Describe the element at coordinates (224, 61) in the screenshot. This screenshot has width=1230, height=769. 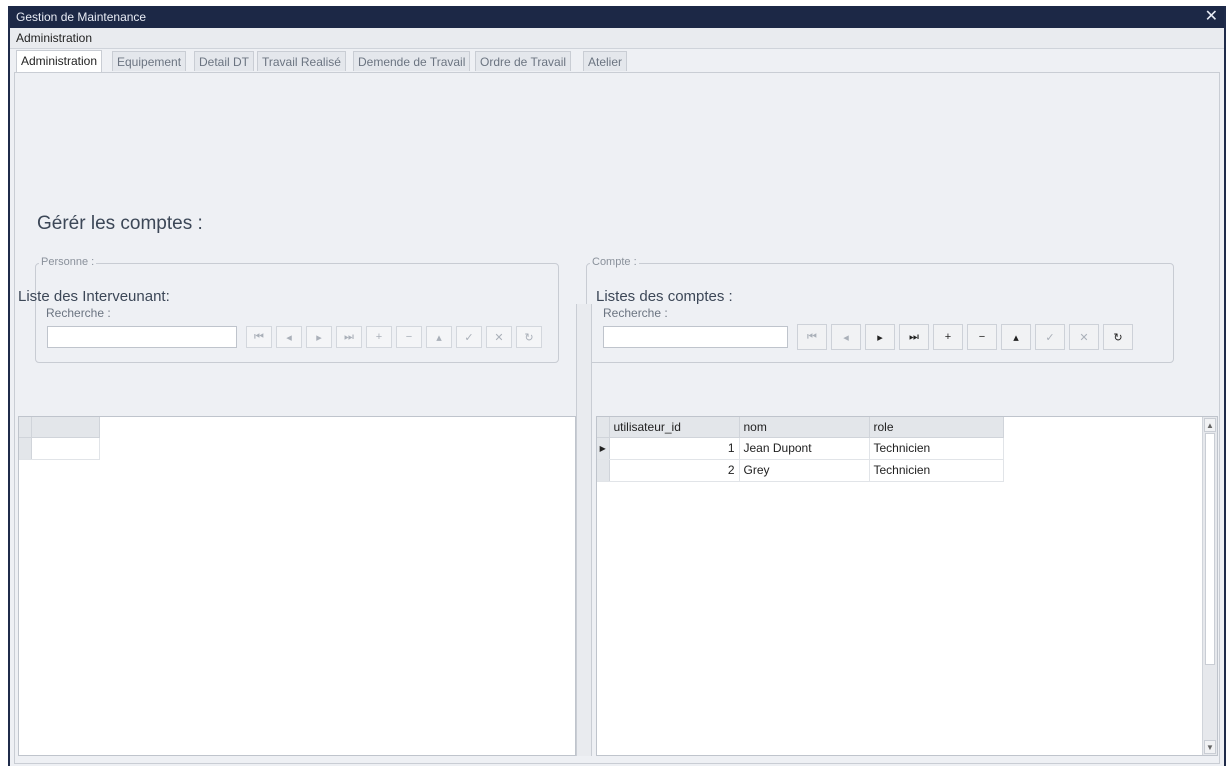
I see `tab-detail-dt: Detail DT` at that location.